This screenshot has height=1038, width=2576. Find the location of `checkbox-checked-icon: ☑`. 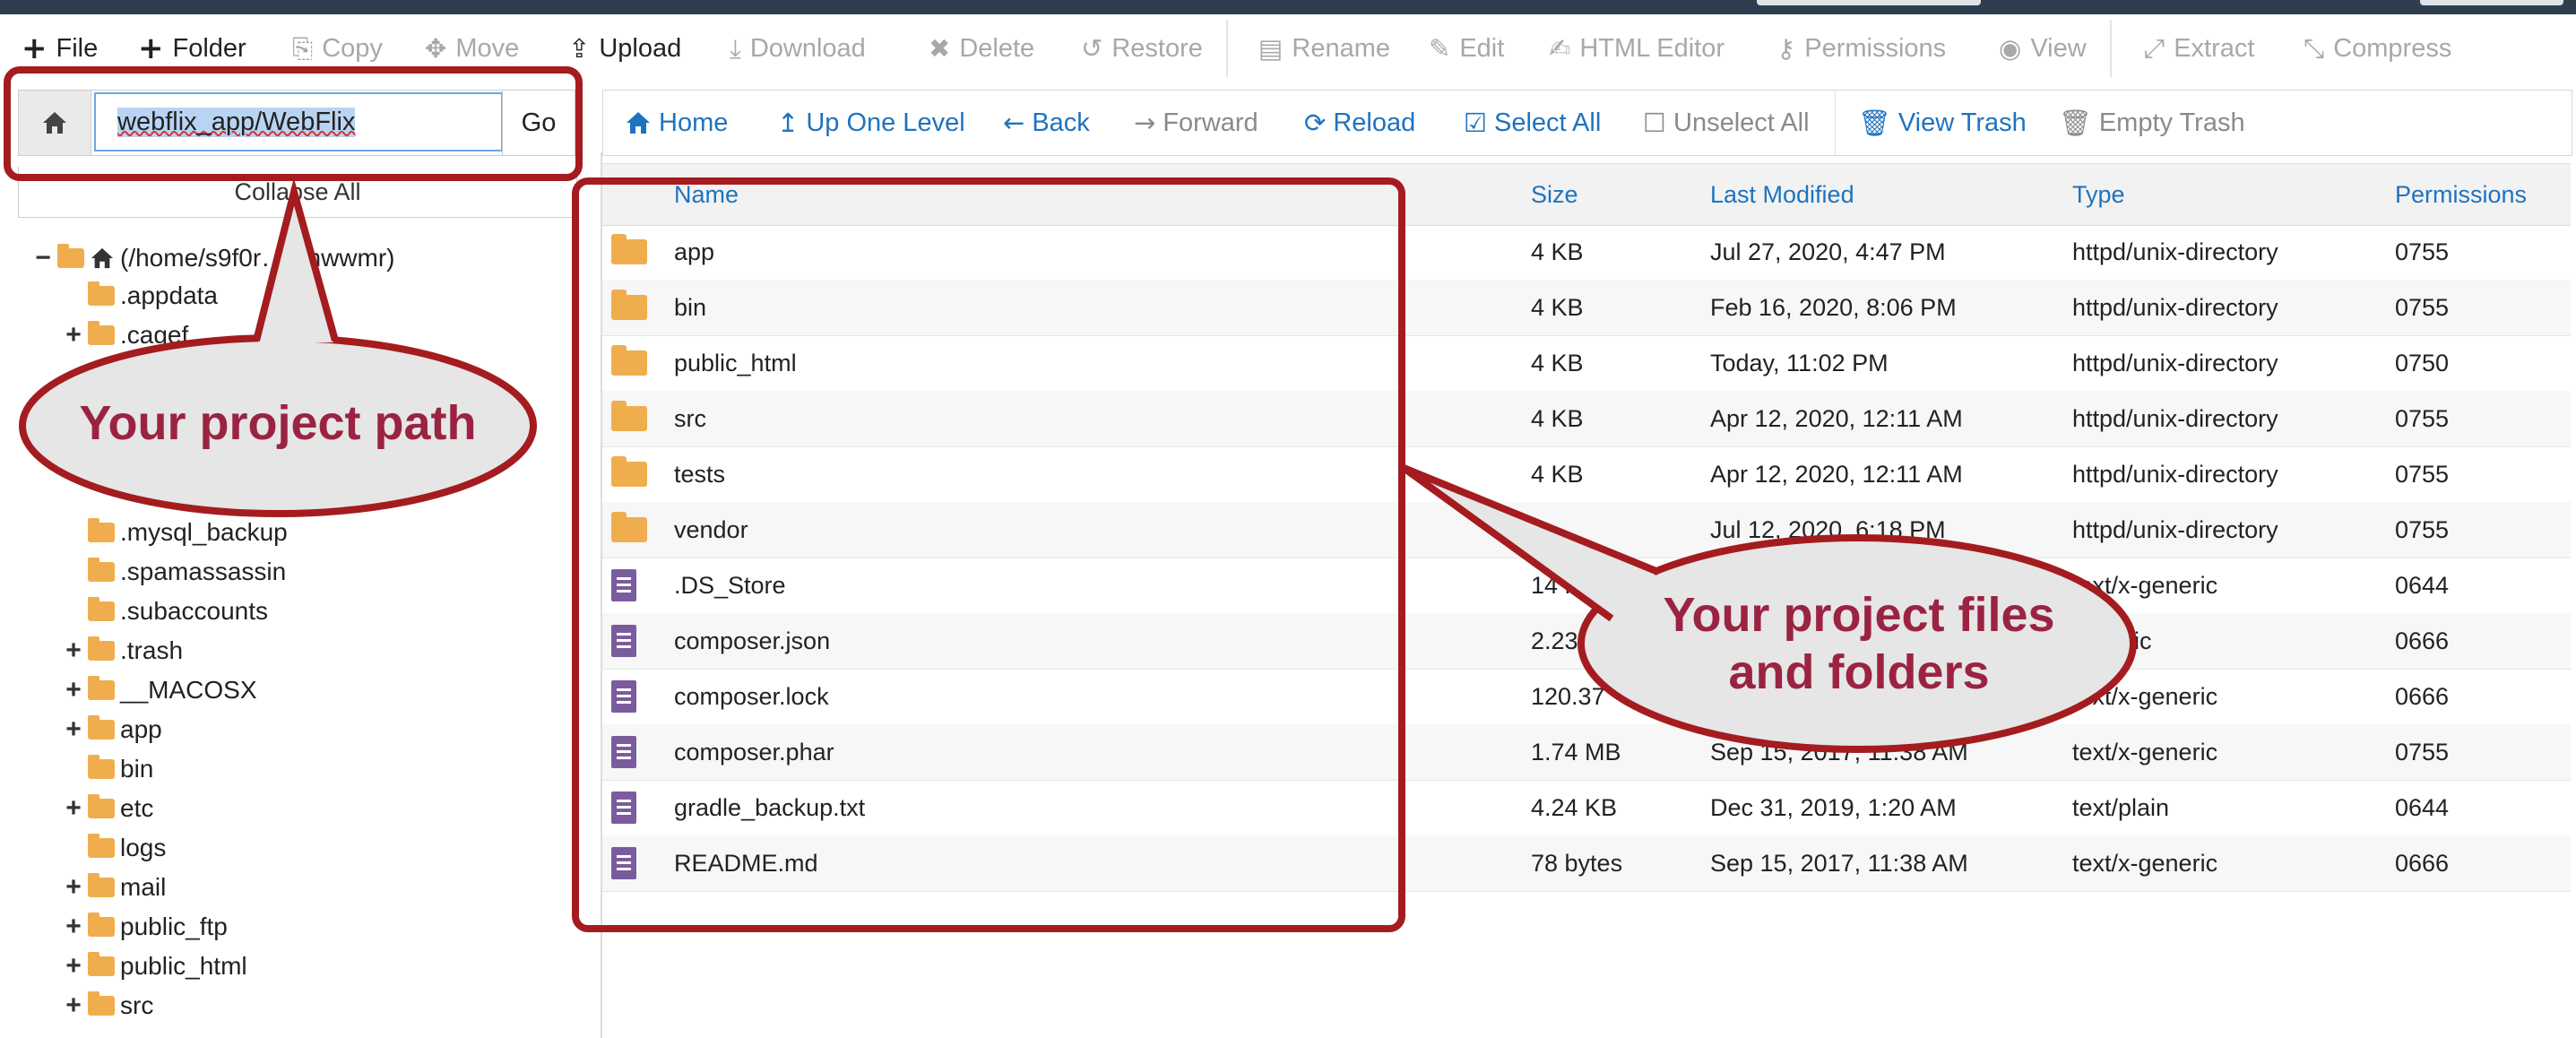

checkbox-checked-icon: ☑ is located at coordinates (1475, 123).